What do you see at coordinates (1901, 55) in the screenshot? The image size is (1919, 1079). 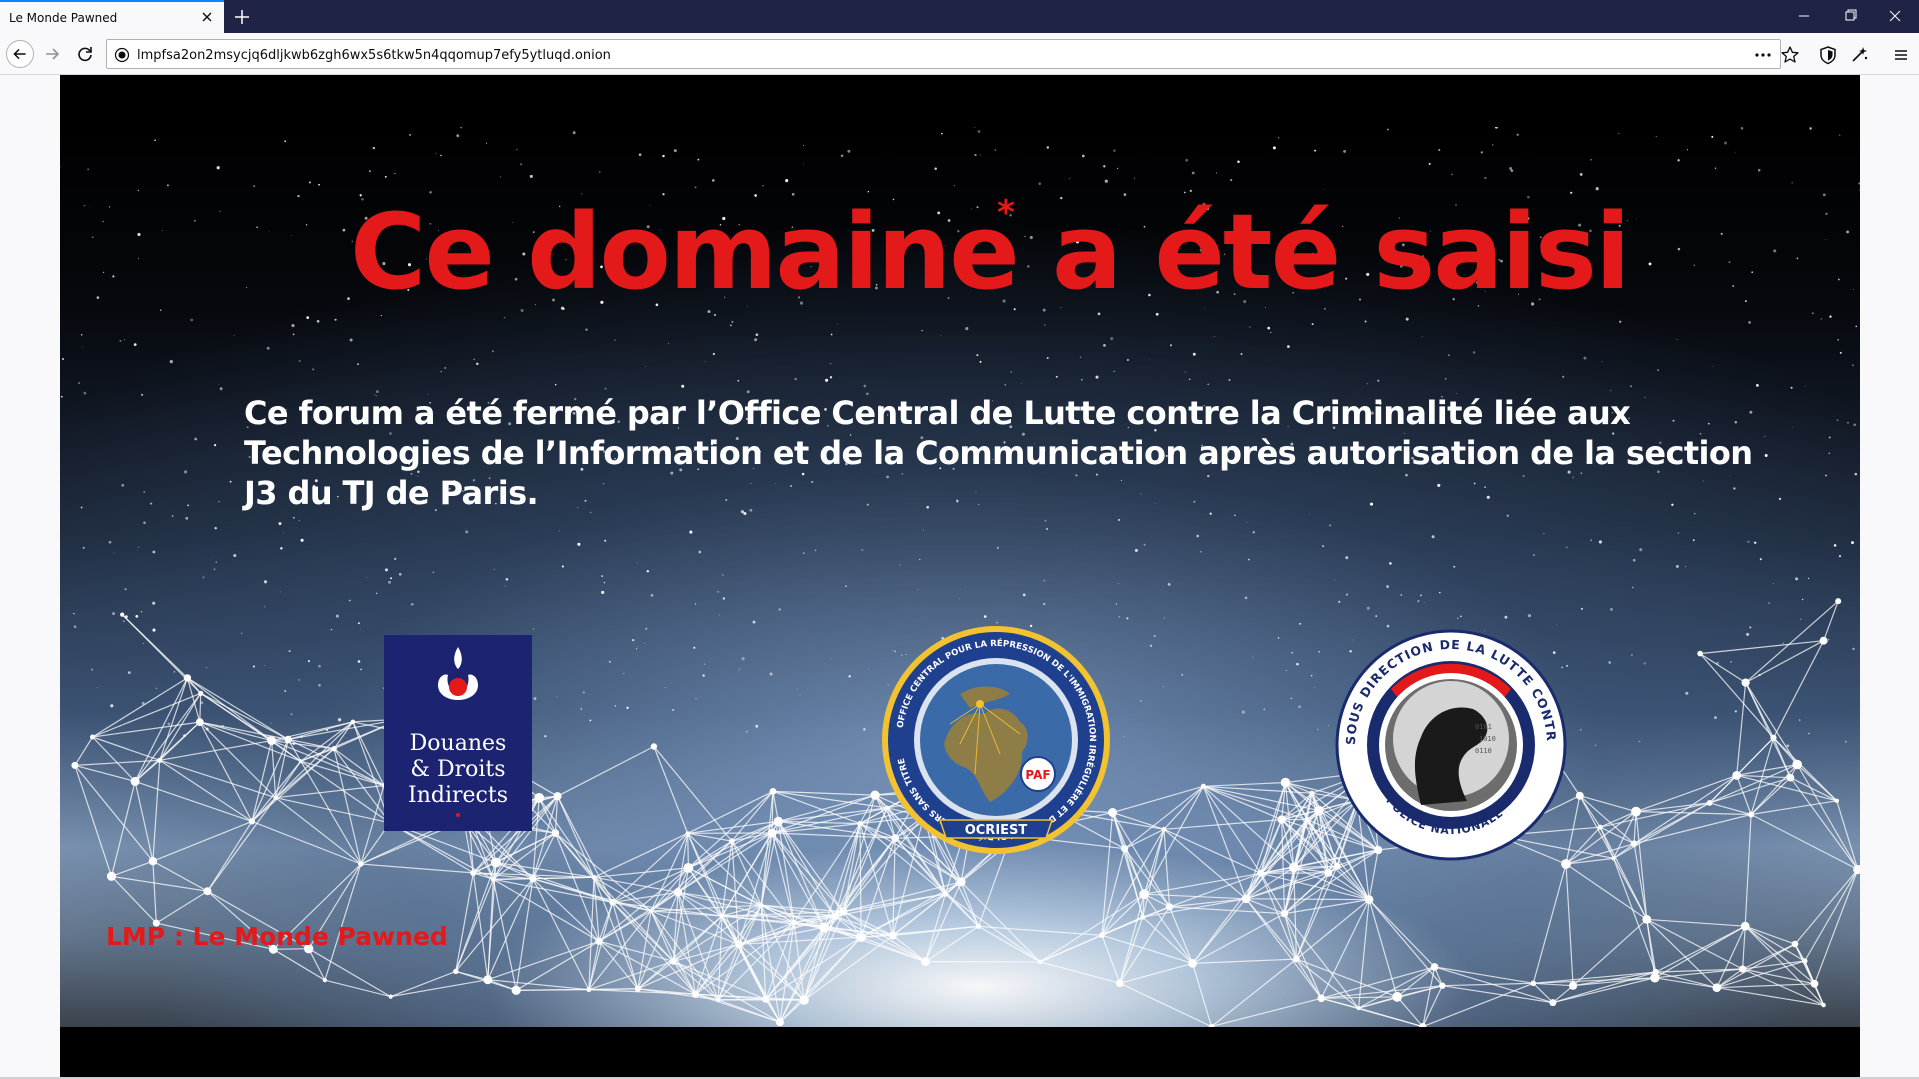 I see `menu-icon` at bounding box center [1901, 55].